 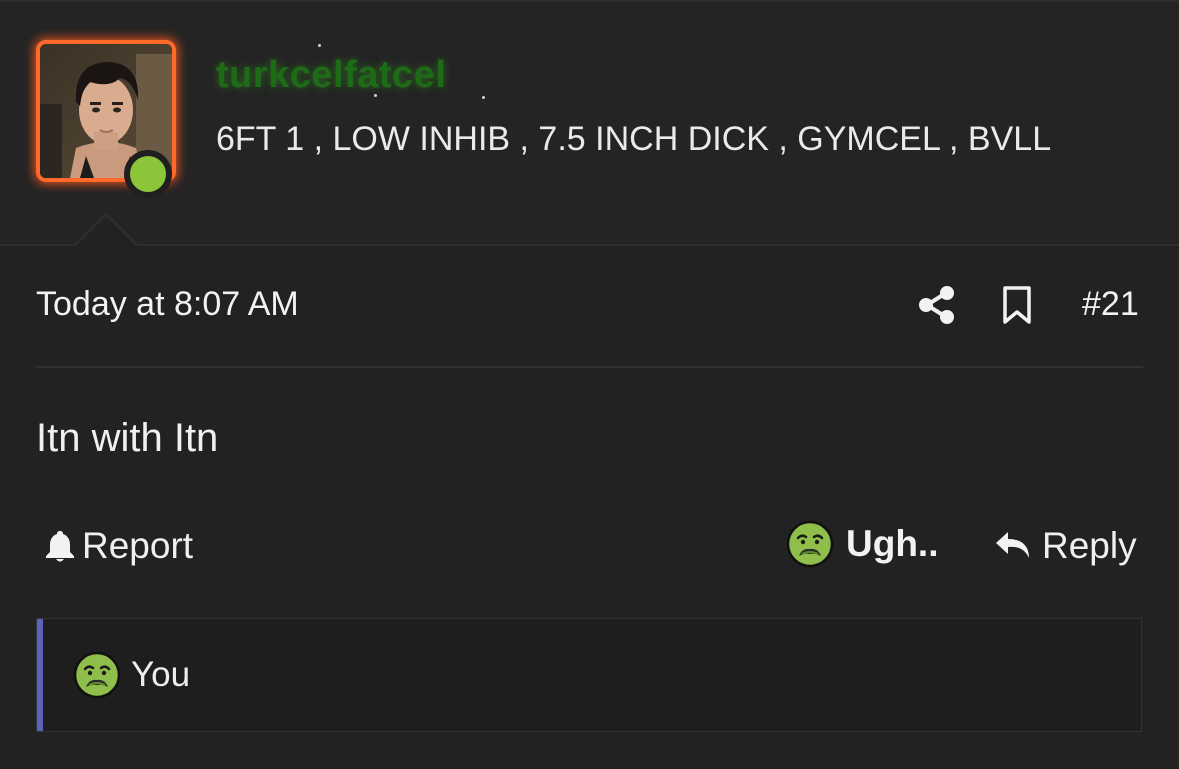 What do you see at coordinates (60, 546) in the screenshot?
I see `bell-icon` at bounding box center [60, 546].